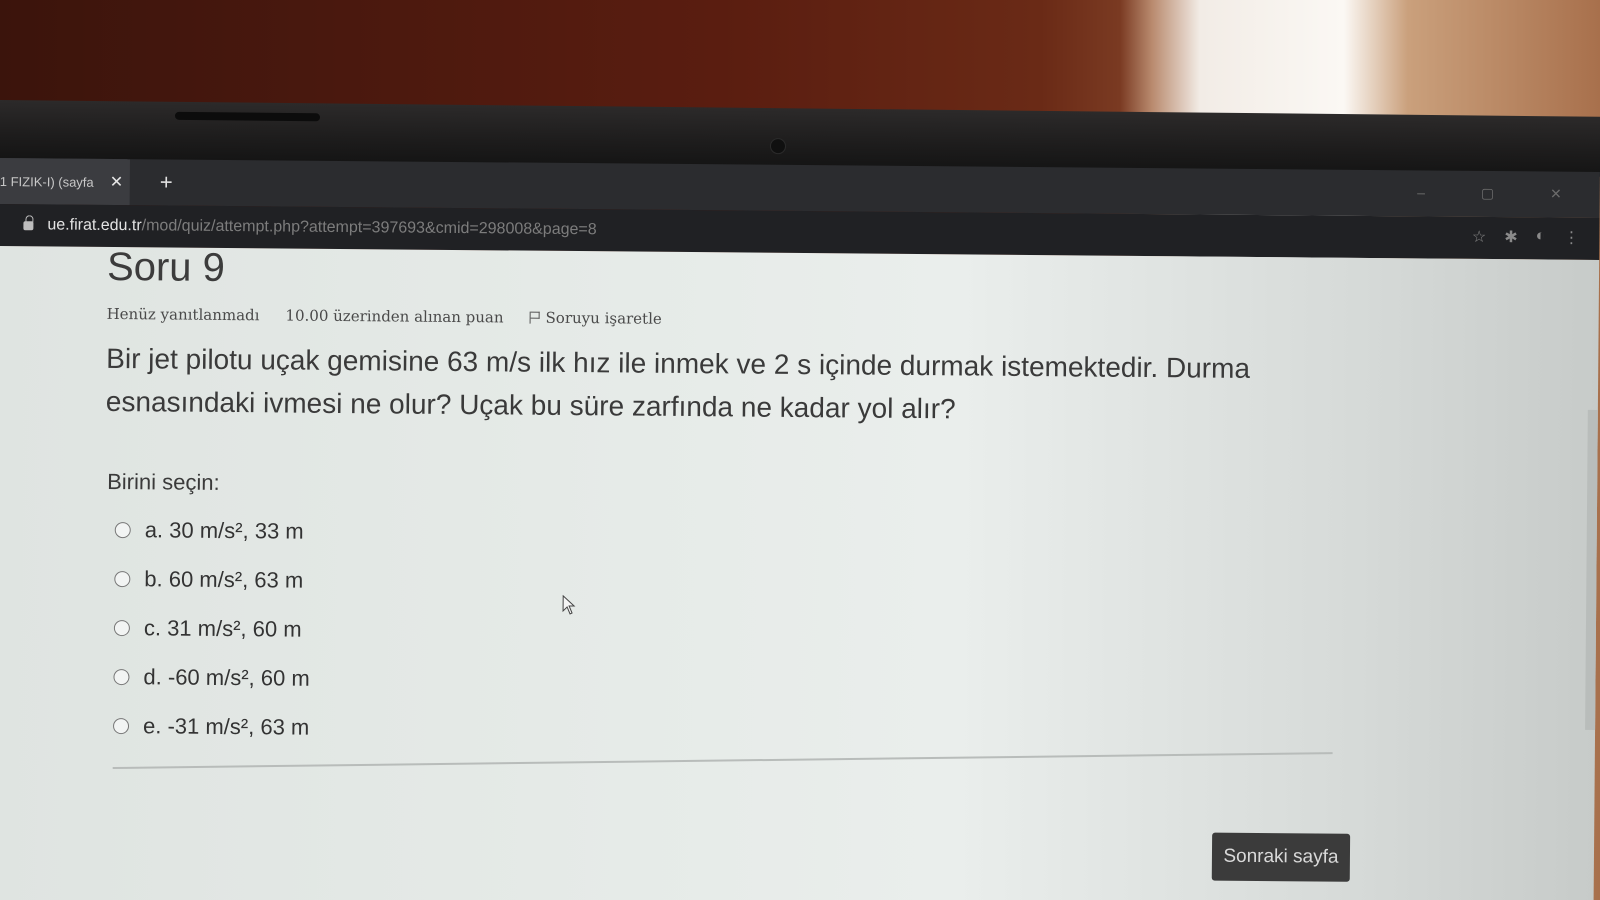  Describe the element at coordinates (94, 225) in the screenshot. I see `url-host: ue.firat.edu.tr` at that location.